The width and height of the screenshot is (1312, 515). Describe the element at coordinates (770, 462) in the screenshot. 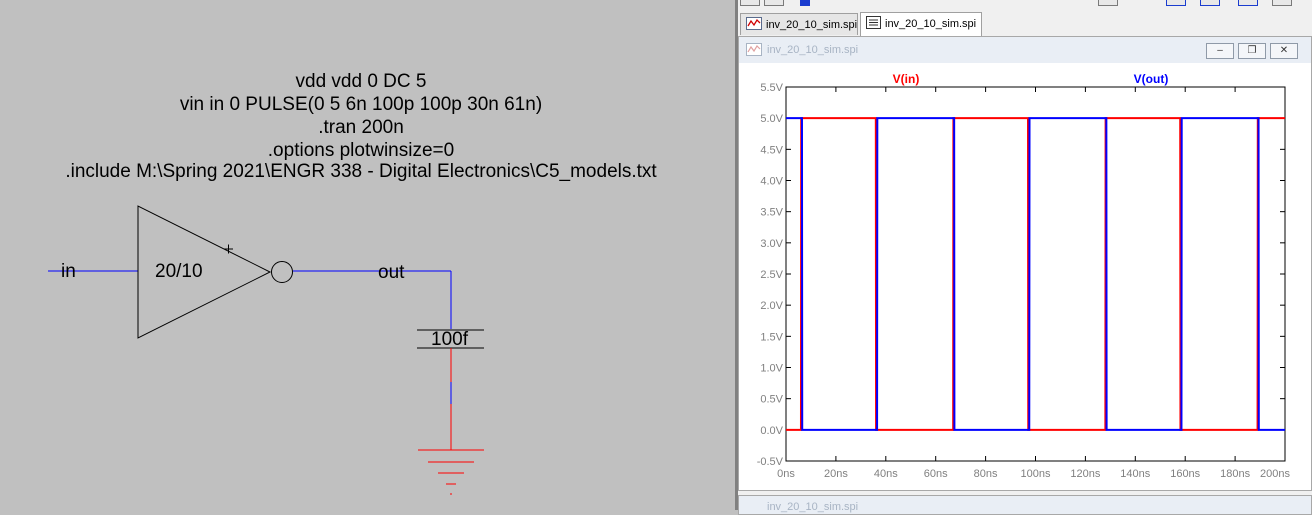

I see `y-tick-label: -0.5V` at that location.